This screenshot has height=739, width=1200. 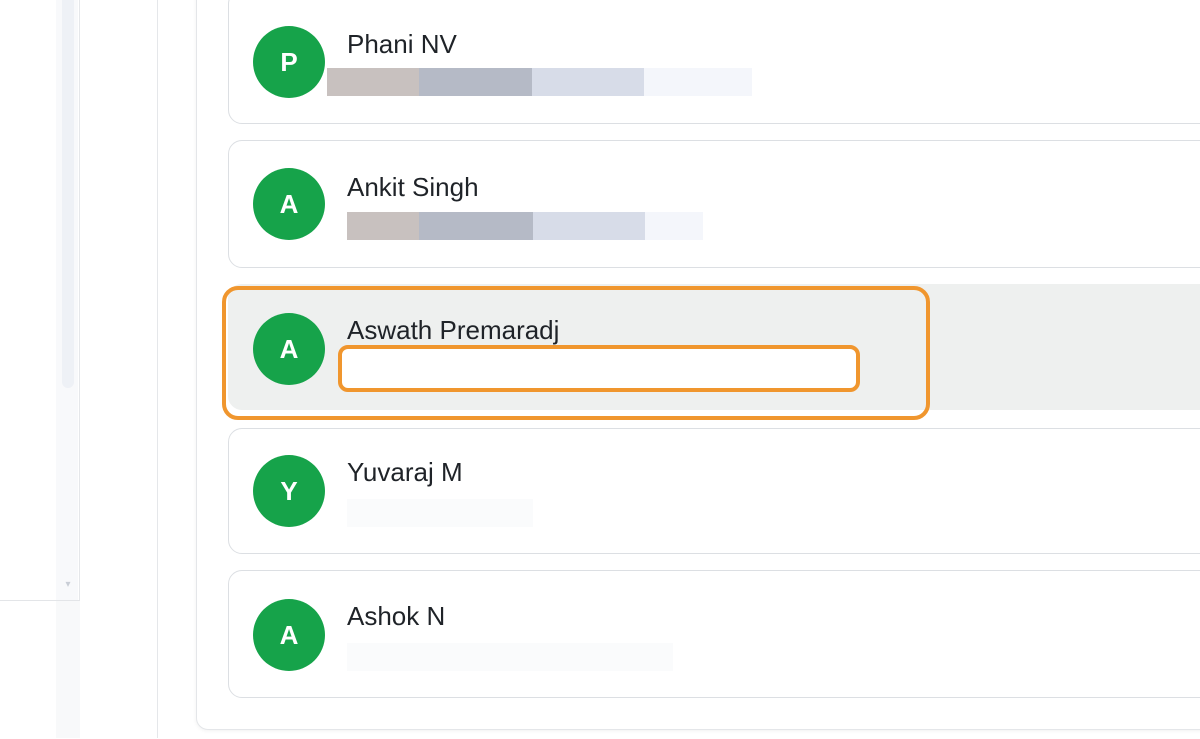 I want to click on contact-name: Ankit Singh, so click(x=413, y=187).